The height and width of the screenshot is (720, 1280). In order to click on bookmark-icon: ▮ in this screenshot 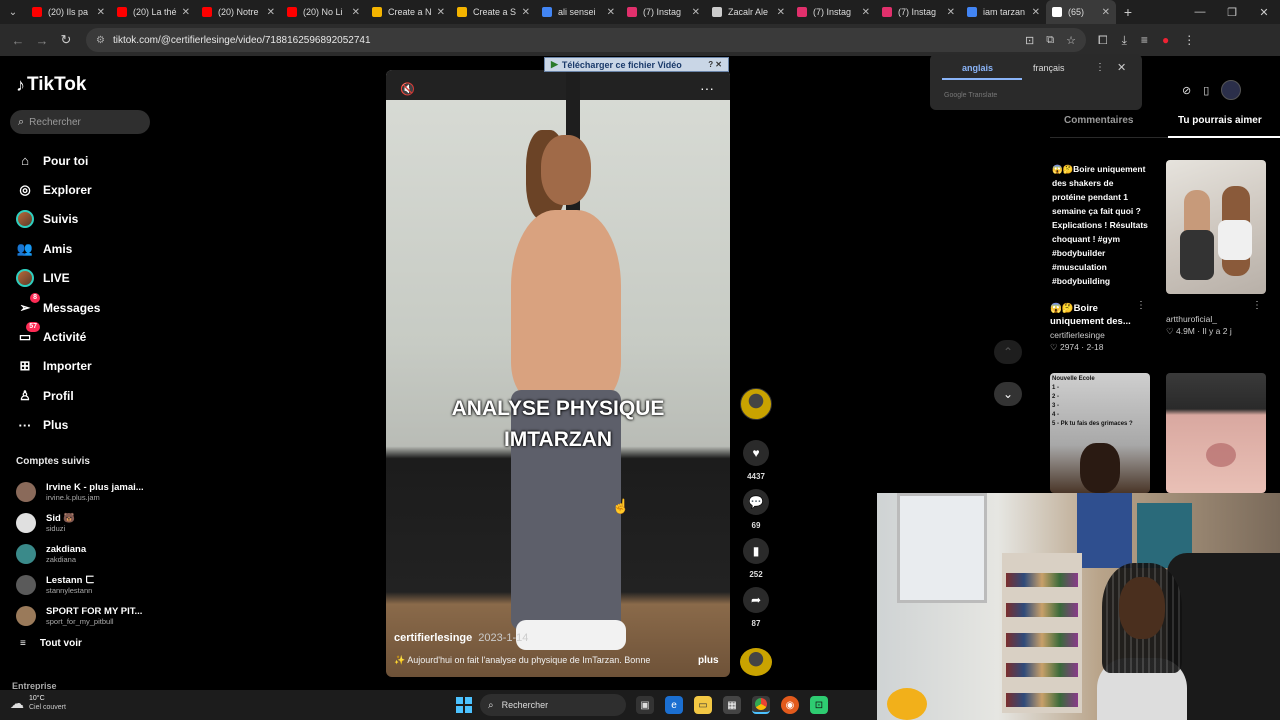, I will do `click(756, 551)`.